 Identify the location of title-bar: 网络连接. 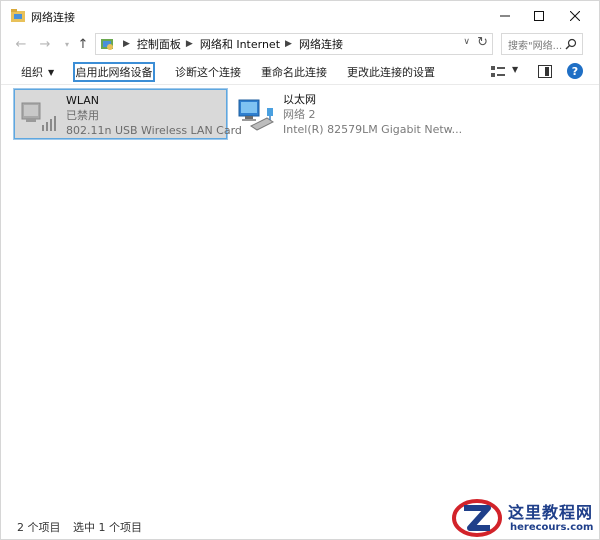
(300, 16).